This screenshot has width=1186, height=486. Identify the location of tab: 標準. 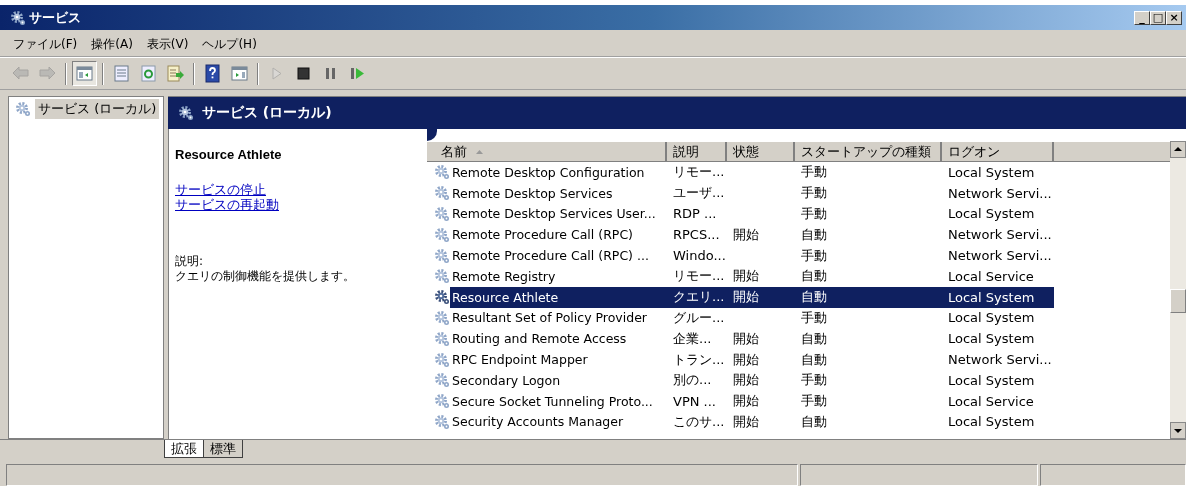
(223, 449).